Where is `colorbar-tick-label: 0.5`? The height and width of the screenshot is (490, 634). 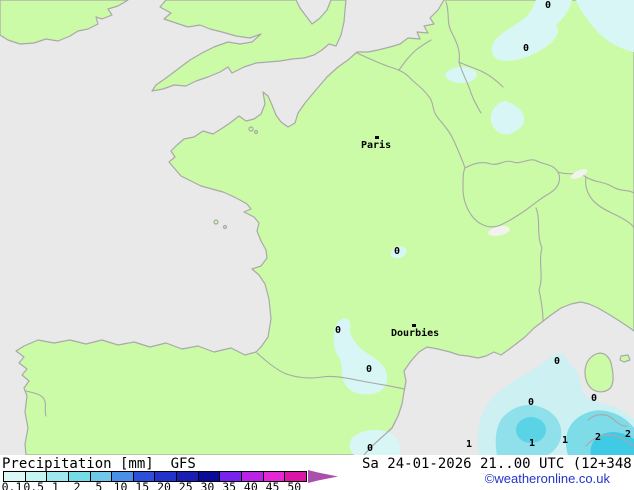 colorbar-tick-label: 0.5 is located at coordinates (34, 485).